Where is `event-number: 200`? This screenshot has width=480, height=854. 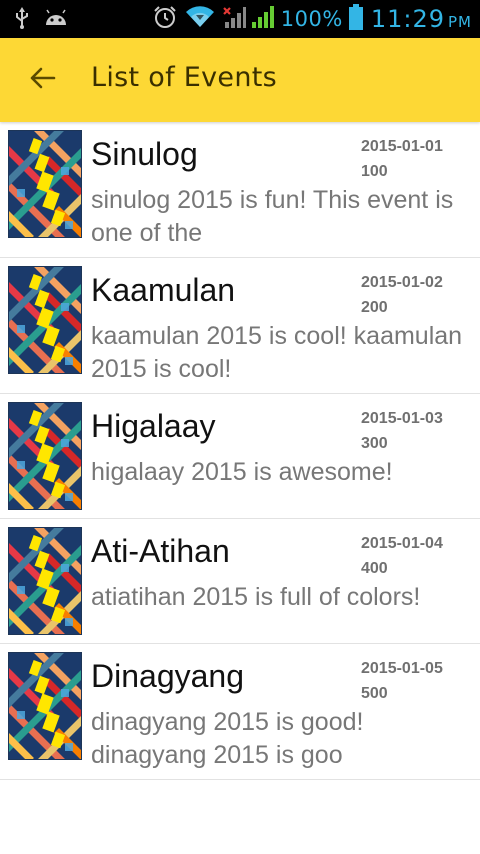
event-number: 200 is located at coordinates (374, 307).